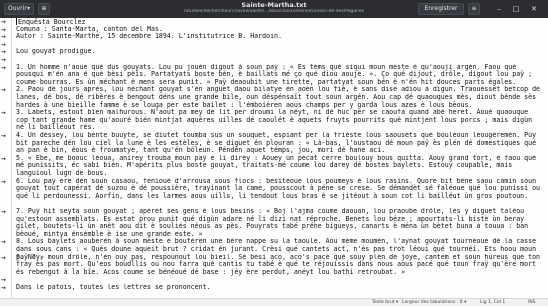 This screenshot has height=306, width=548. What do you see at coordinates (274, 5) in the screenshot?
I see `window-title: Sainte-Martha.txt` at bounding box center [274, 5].